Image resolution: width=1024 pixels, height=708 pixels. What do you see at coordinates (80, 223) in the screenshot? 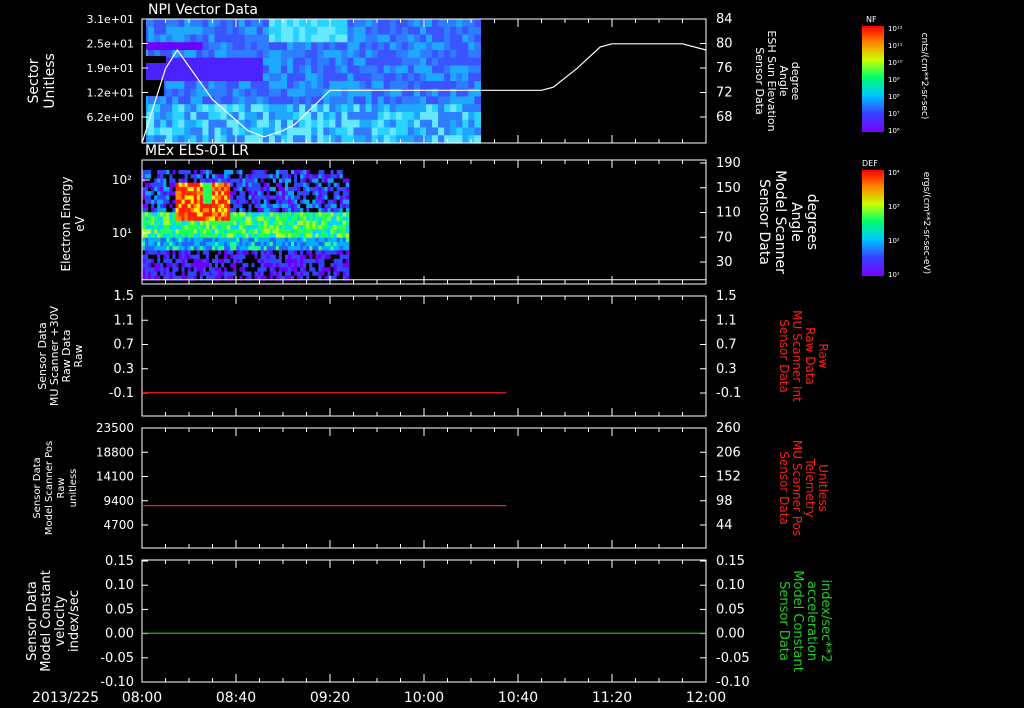
I see `els-ylabel-2: eV` at bounding box center [80, 223].